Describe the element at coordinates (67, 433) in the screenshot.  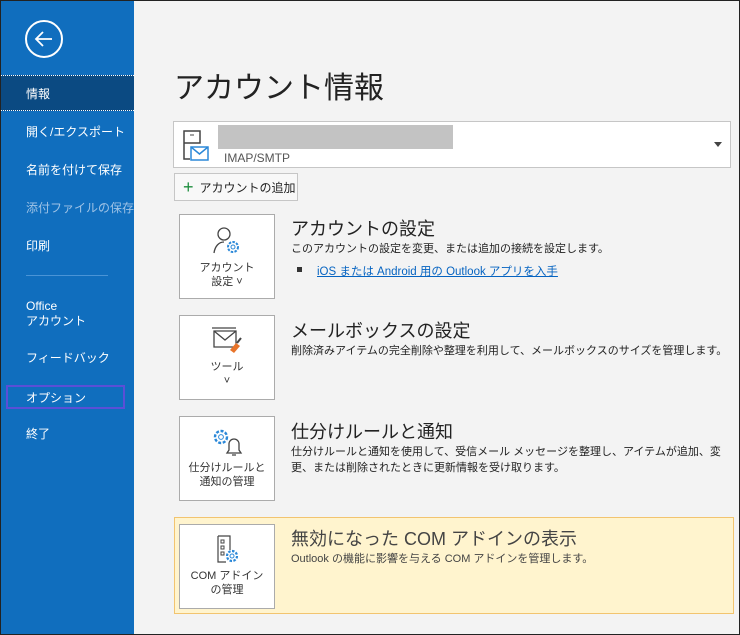
I see `sidebar-item-exit: 終了` at that location.